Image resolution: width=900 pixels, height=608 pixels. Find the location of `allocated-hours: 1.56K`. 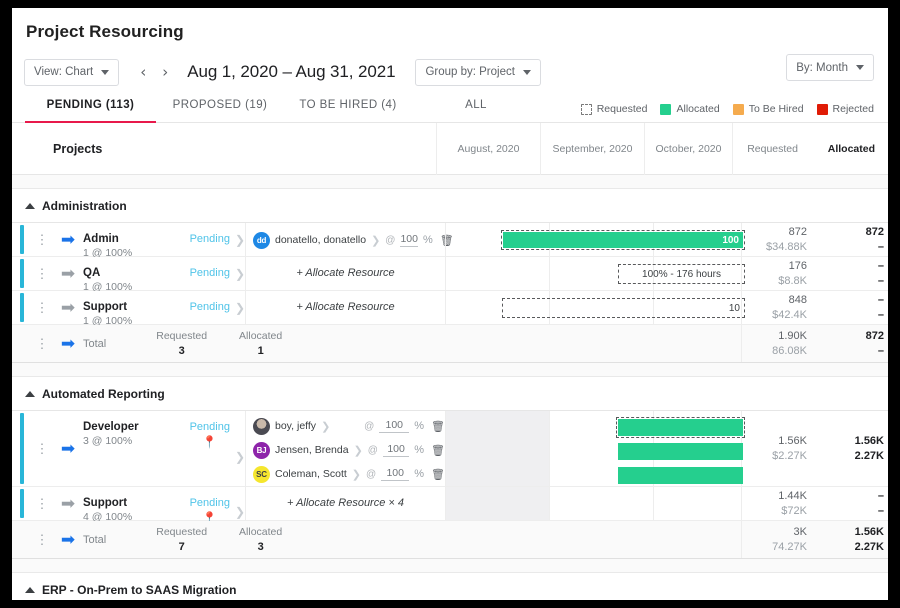

allocated-hours: 1.56K is located at coordinates (869, 440).